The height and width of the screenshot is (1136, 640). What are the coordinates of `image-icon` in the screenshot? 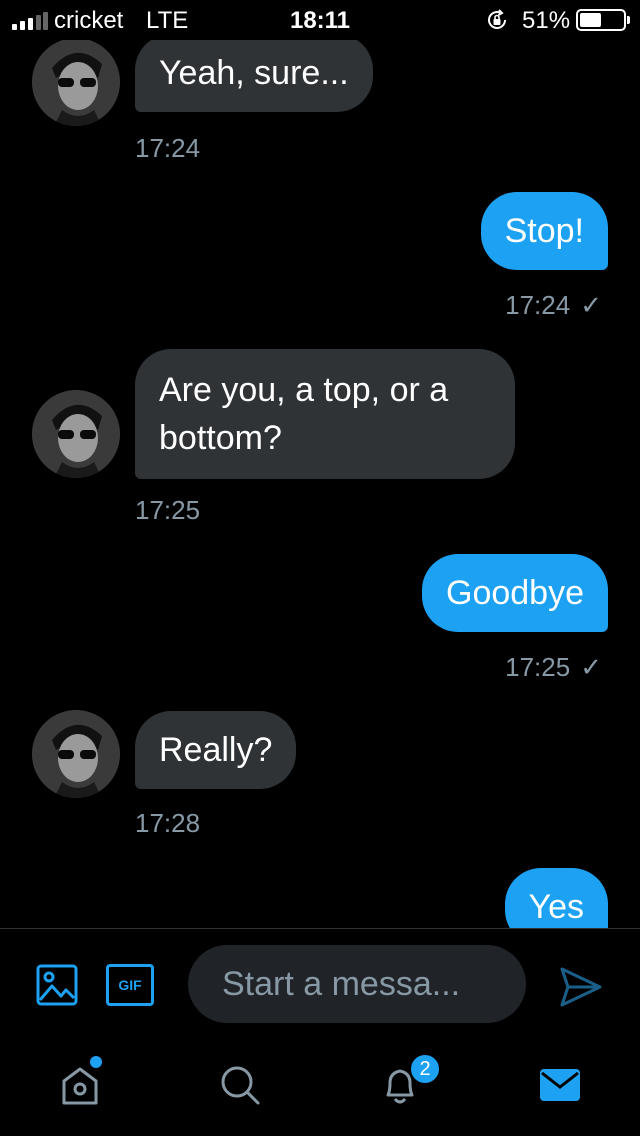 It's located at (57, 985).